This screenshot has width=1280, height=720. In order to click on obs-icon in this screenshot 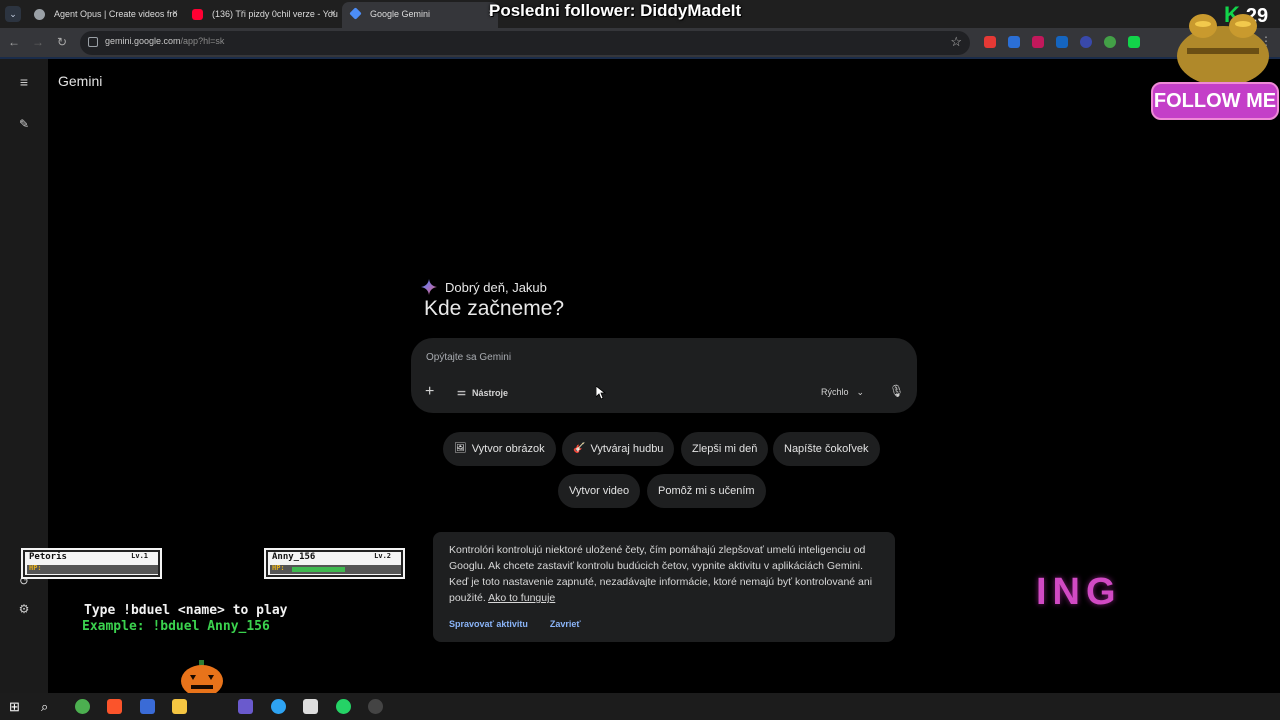, I will do `click(375, 706)`.